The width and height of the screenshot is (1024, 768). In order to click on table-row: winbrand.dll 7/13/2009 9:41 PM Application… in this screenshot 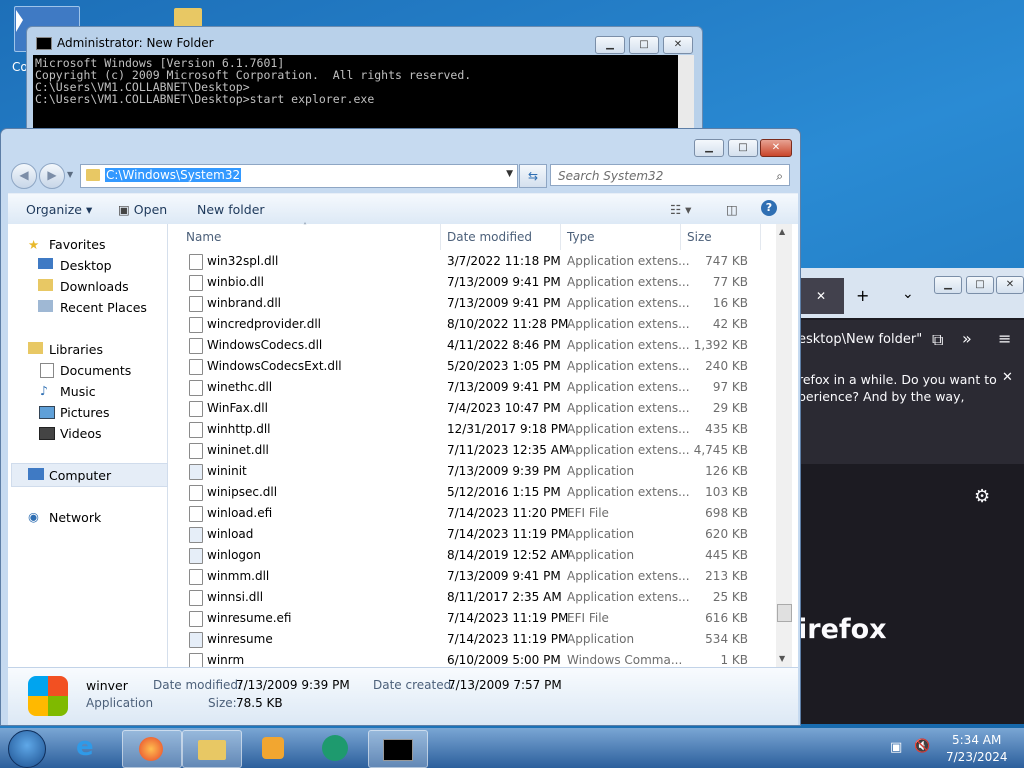, I will do `click(478, 303)`.